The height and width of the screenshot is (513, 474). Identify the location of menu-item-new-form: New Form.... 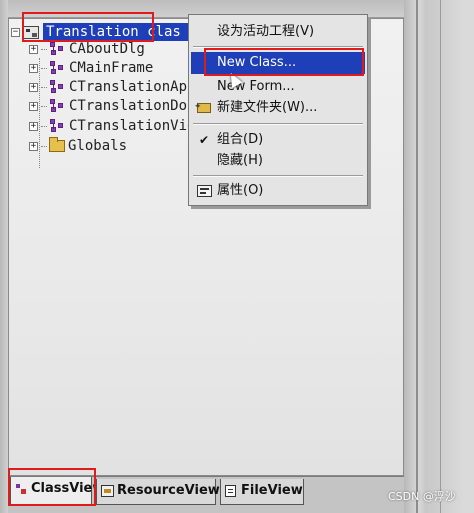
(278, 87).